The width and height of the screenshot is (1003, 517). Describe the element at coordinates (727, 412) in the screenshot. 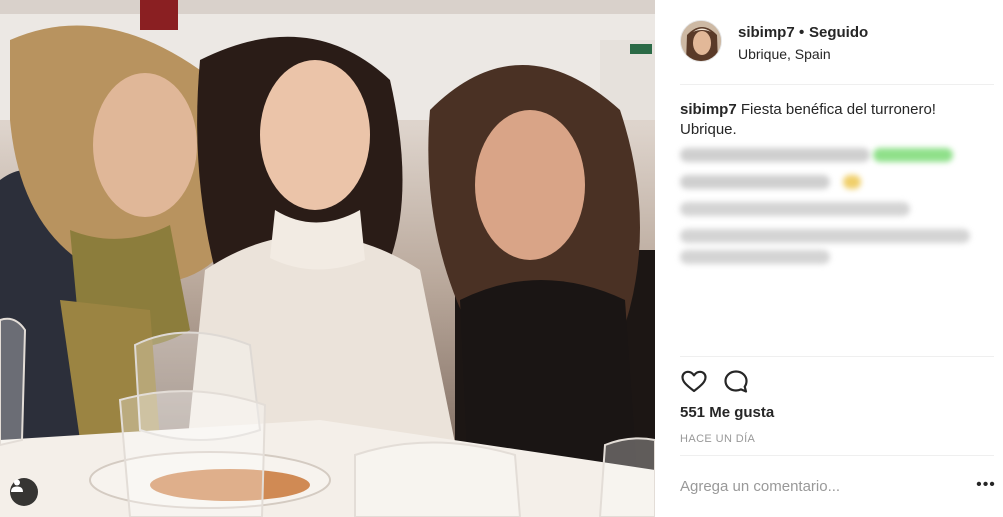

I see `like-count: 551 Me gusta` at that location.